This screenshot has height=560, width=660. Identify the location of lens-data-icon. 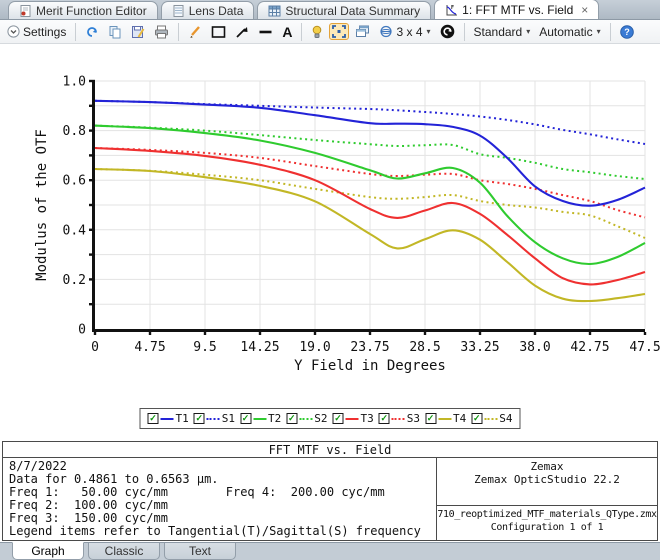
(178, 10).